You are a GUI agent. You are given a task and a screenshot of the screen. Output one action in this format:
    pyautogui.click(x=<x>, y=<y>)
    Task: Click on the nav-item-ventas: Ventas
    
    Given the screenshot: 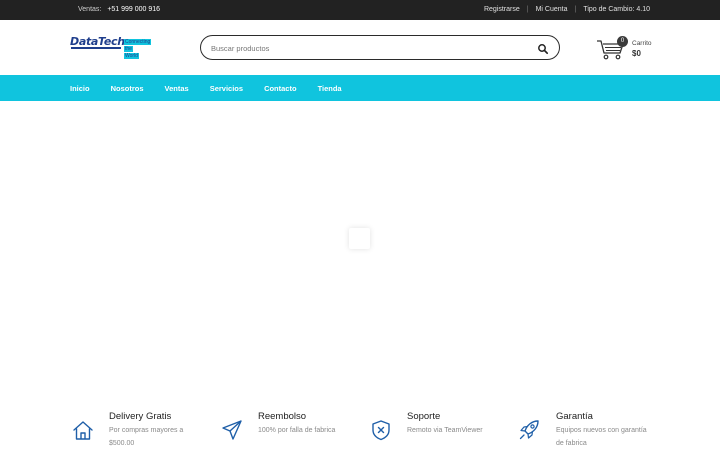 What is the action you would take?
    pyautogui.click(x=177, y=88)
    